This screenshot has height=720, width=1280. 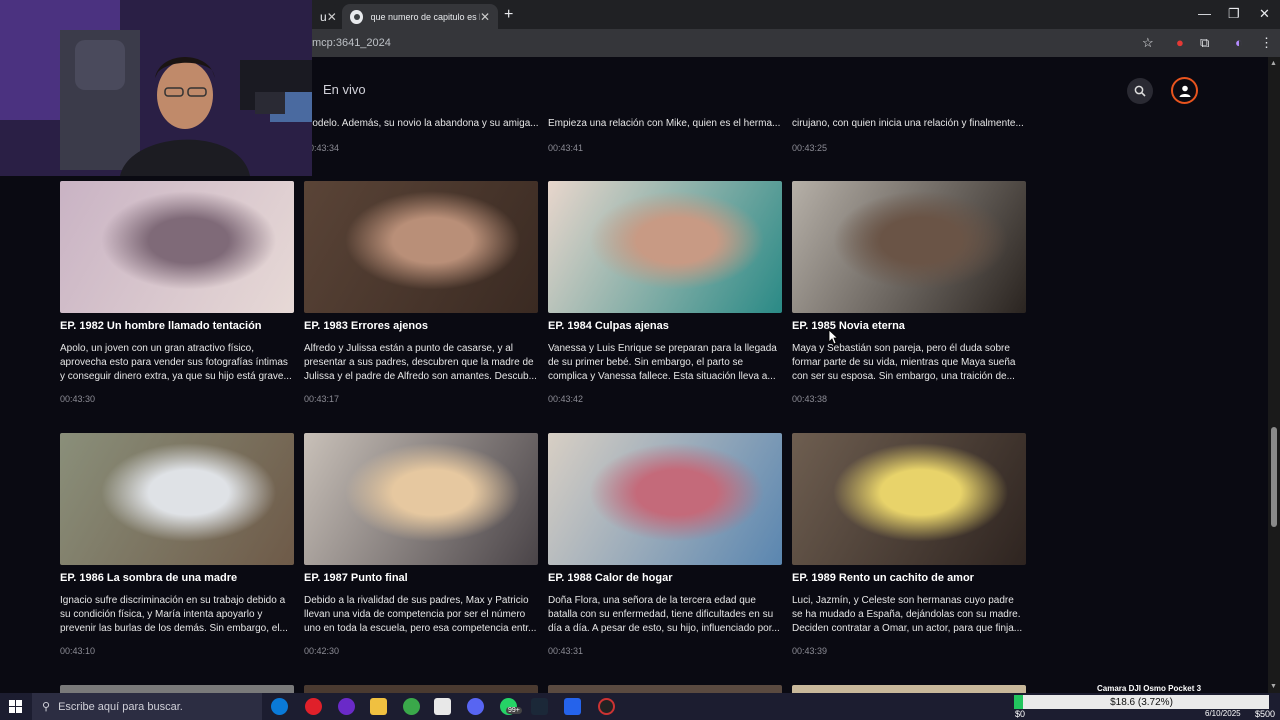 I want to click on bookmark-star-icon: ☆, so click(x=1148, y=43).